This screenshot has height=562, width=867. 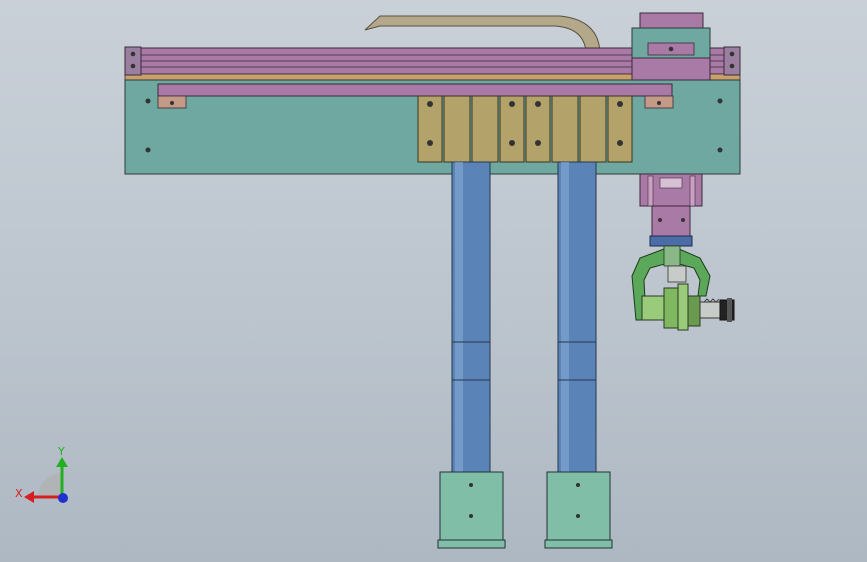 I want to click on left-column, so click(x=471, y=318).